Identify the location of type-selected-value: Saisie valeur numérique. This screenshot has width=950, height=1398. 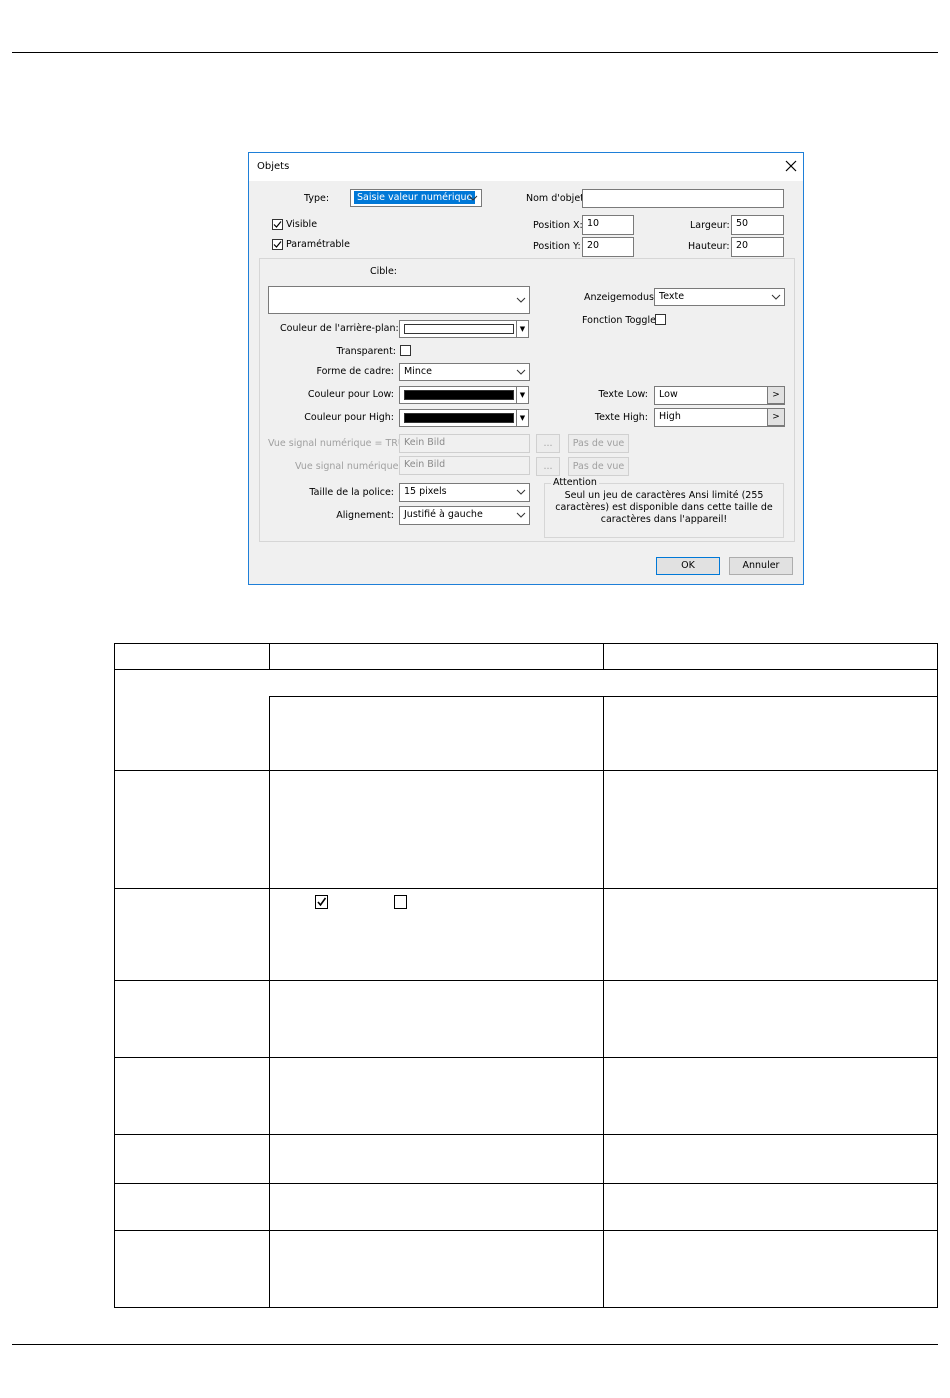
(415, 197).